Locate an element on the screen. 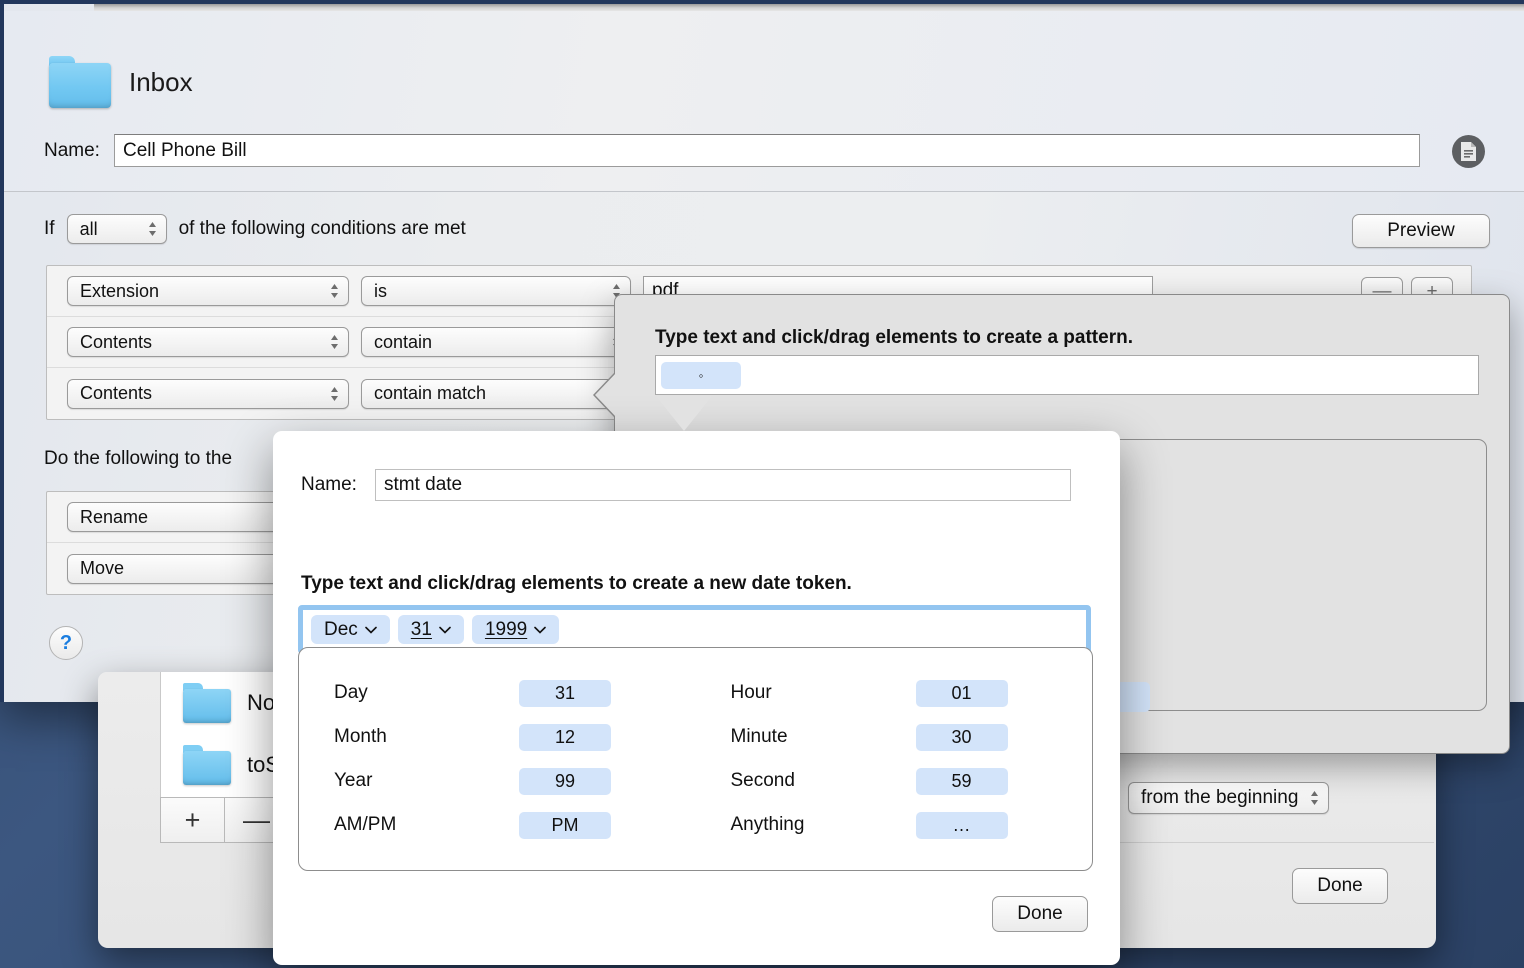 Image resolution: width=1524 pixels, height=968 pixels. condition-operator-value: contain match is located at coordinates (430, 393).